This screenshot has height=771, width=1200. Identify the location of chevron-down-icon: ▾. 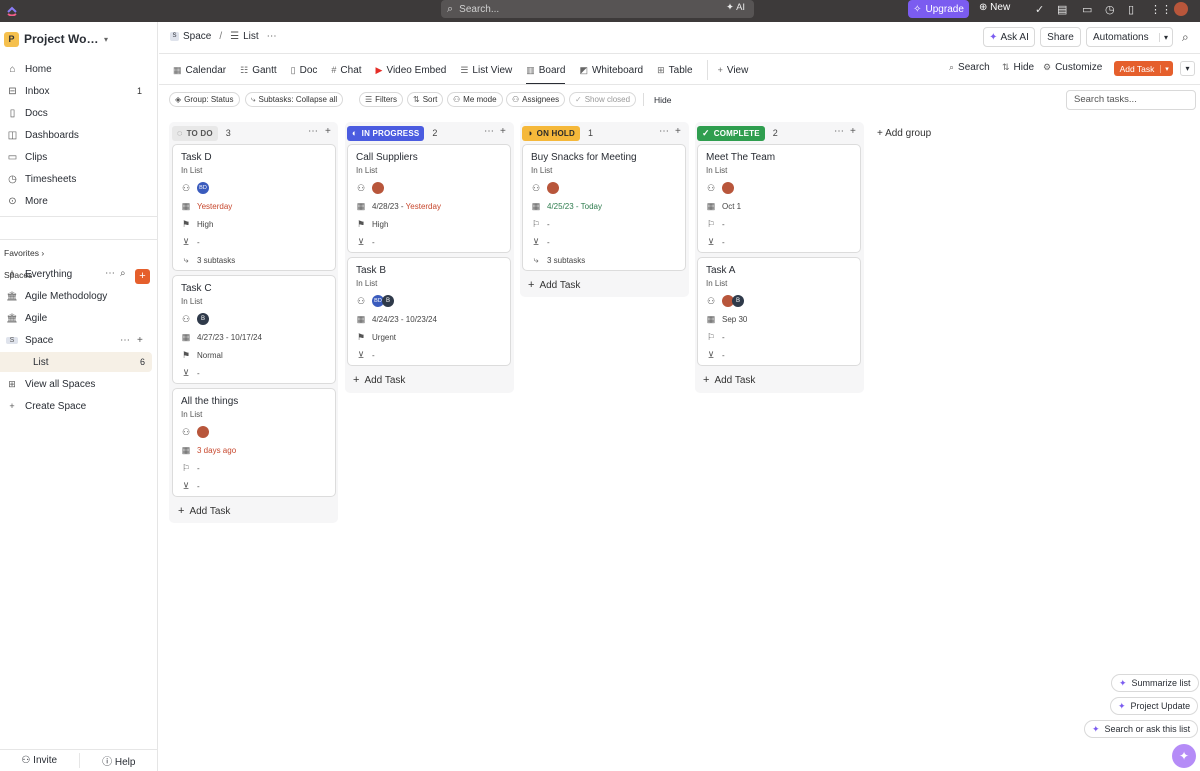
(1166, 68).